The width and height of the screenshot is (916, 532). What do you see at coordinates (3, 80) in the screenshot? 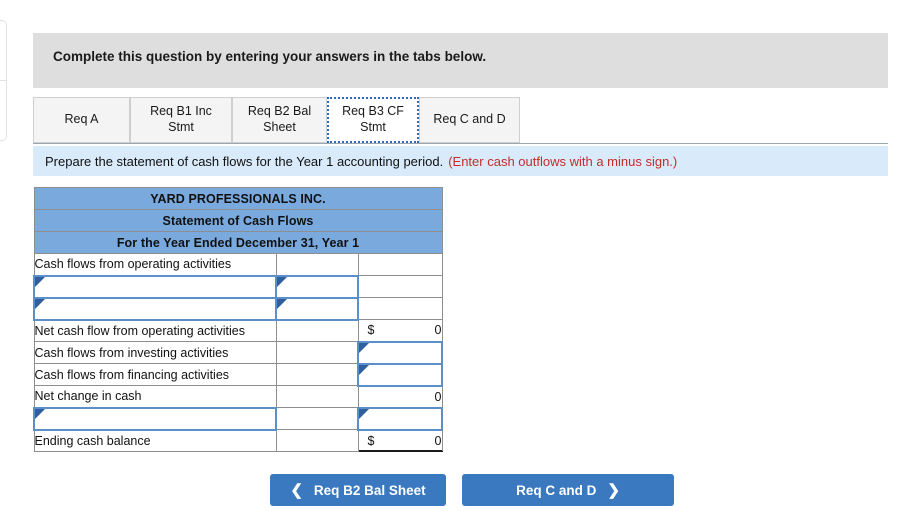
I see `left-panel-divider` at bounding box center [3, 80].